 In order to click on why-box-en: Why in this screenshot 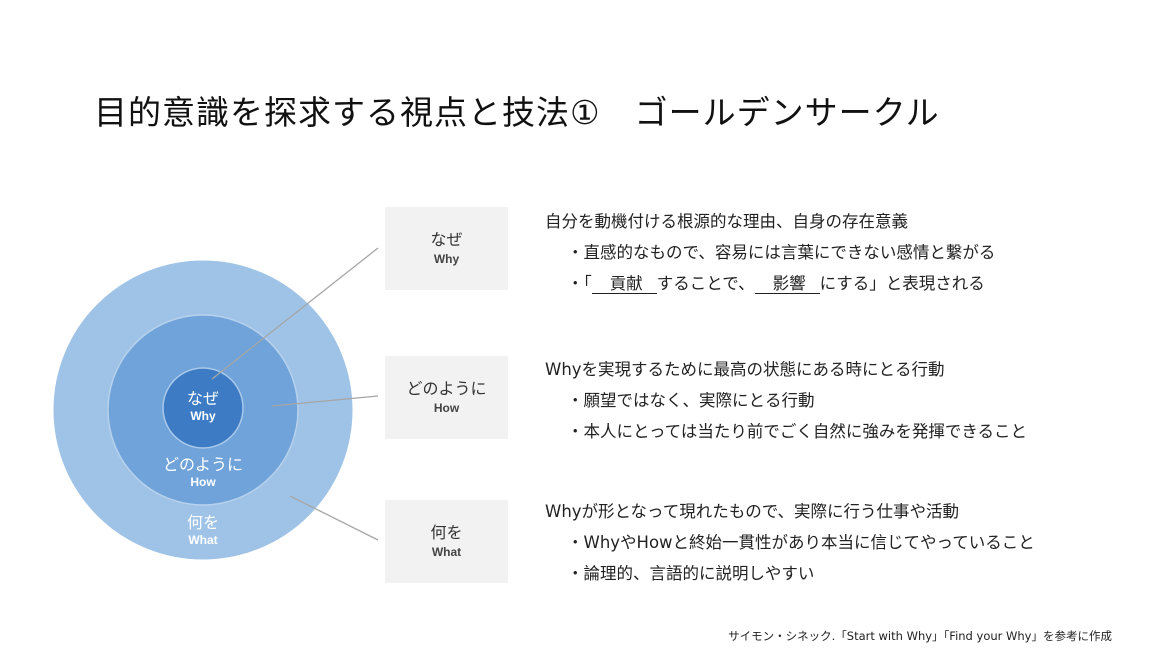, I will do `click(446, 258)`.